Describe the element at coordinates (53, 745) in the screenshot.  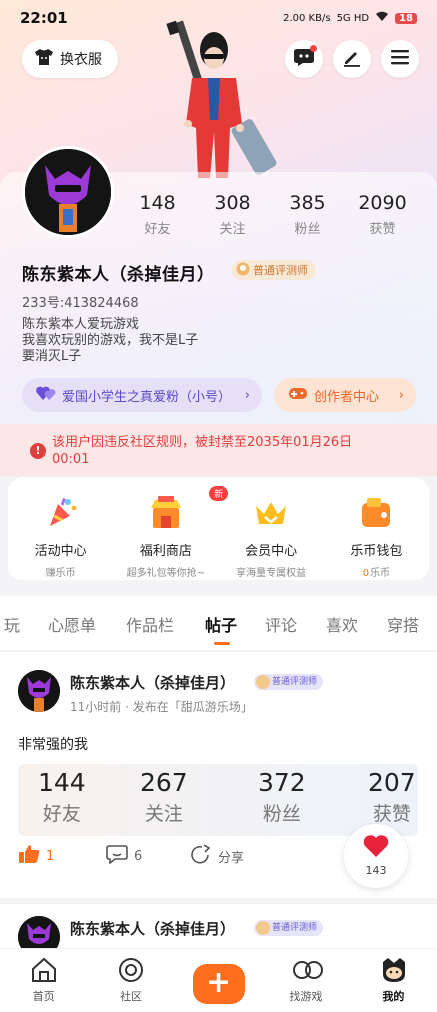
I see `post-text: 非常强的我` at that location.